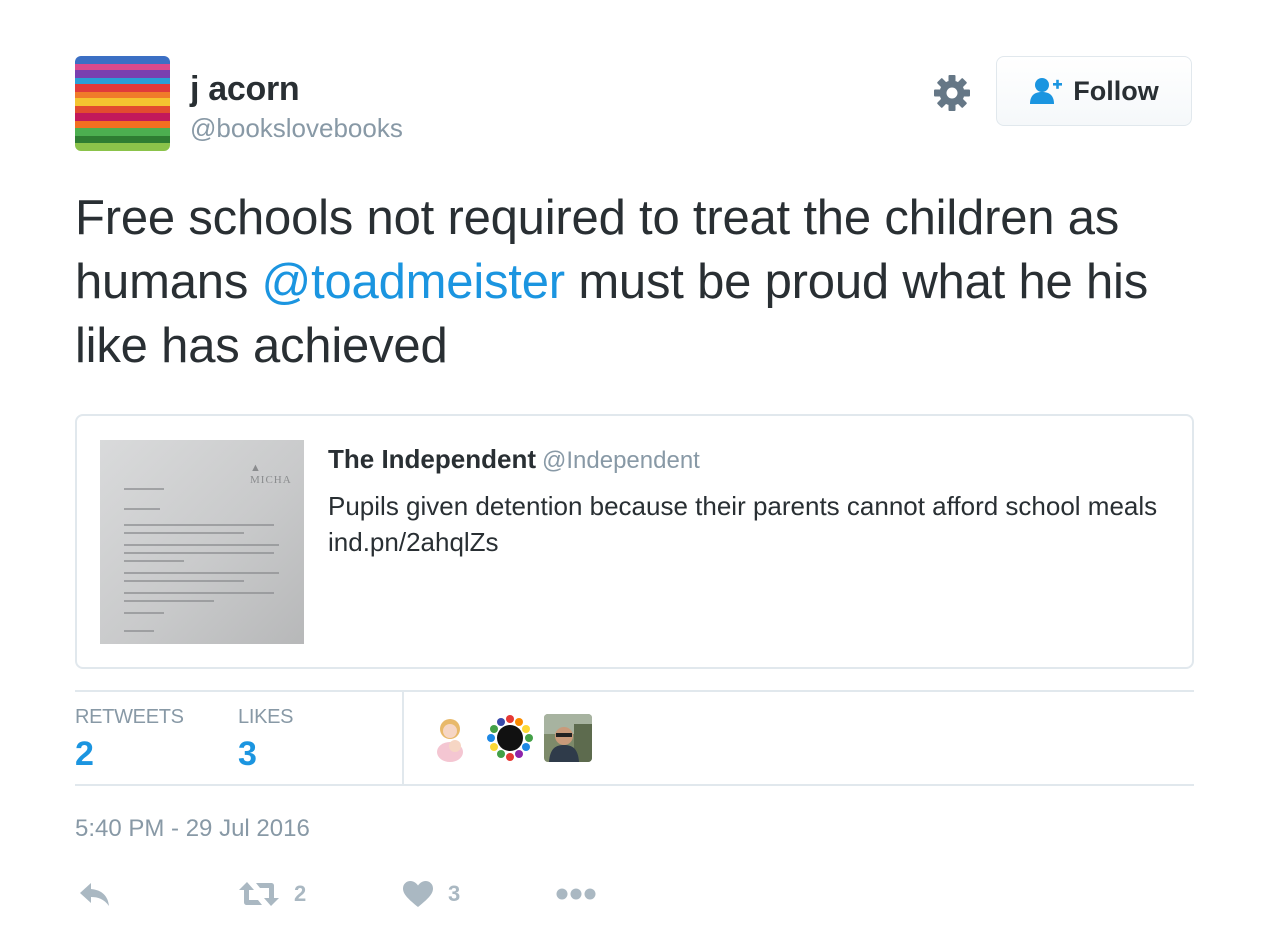 Image resolution: width=1266 pixels, height=930 pixels. What do you see at coordinates (418, 894) in the screenshot?
I see `heart-icon` at bounding box center [418, 894].